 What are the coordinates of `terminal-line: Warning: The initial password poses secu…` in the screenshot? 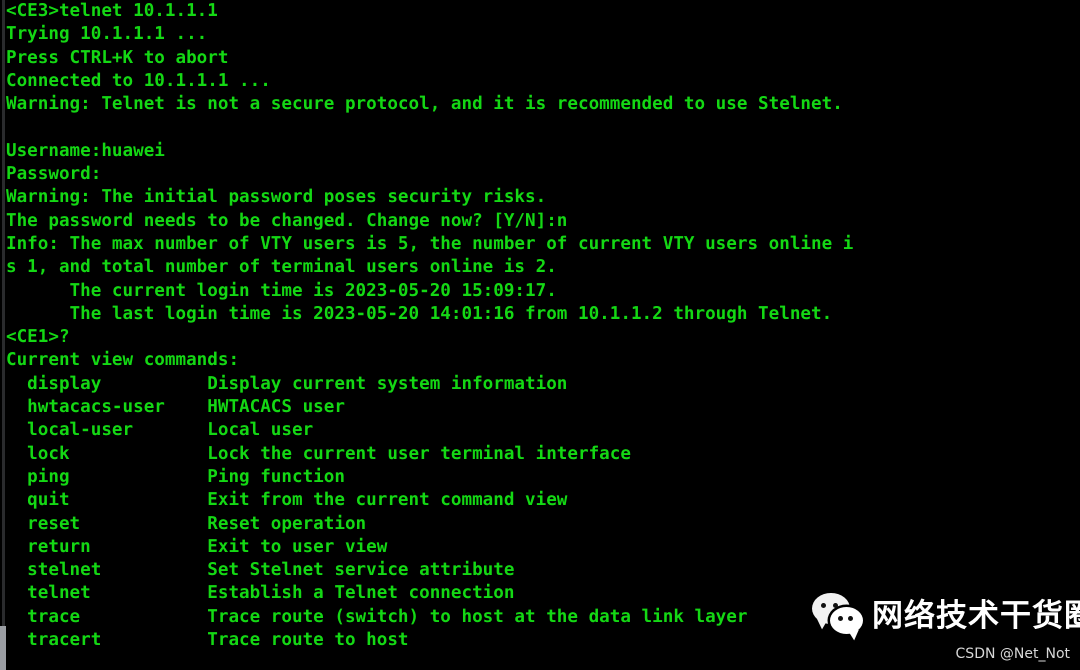 It's located at (276, 197).